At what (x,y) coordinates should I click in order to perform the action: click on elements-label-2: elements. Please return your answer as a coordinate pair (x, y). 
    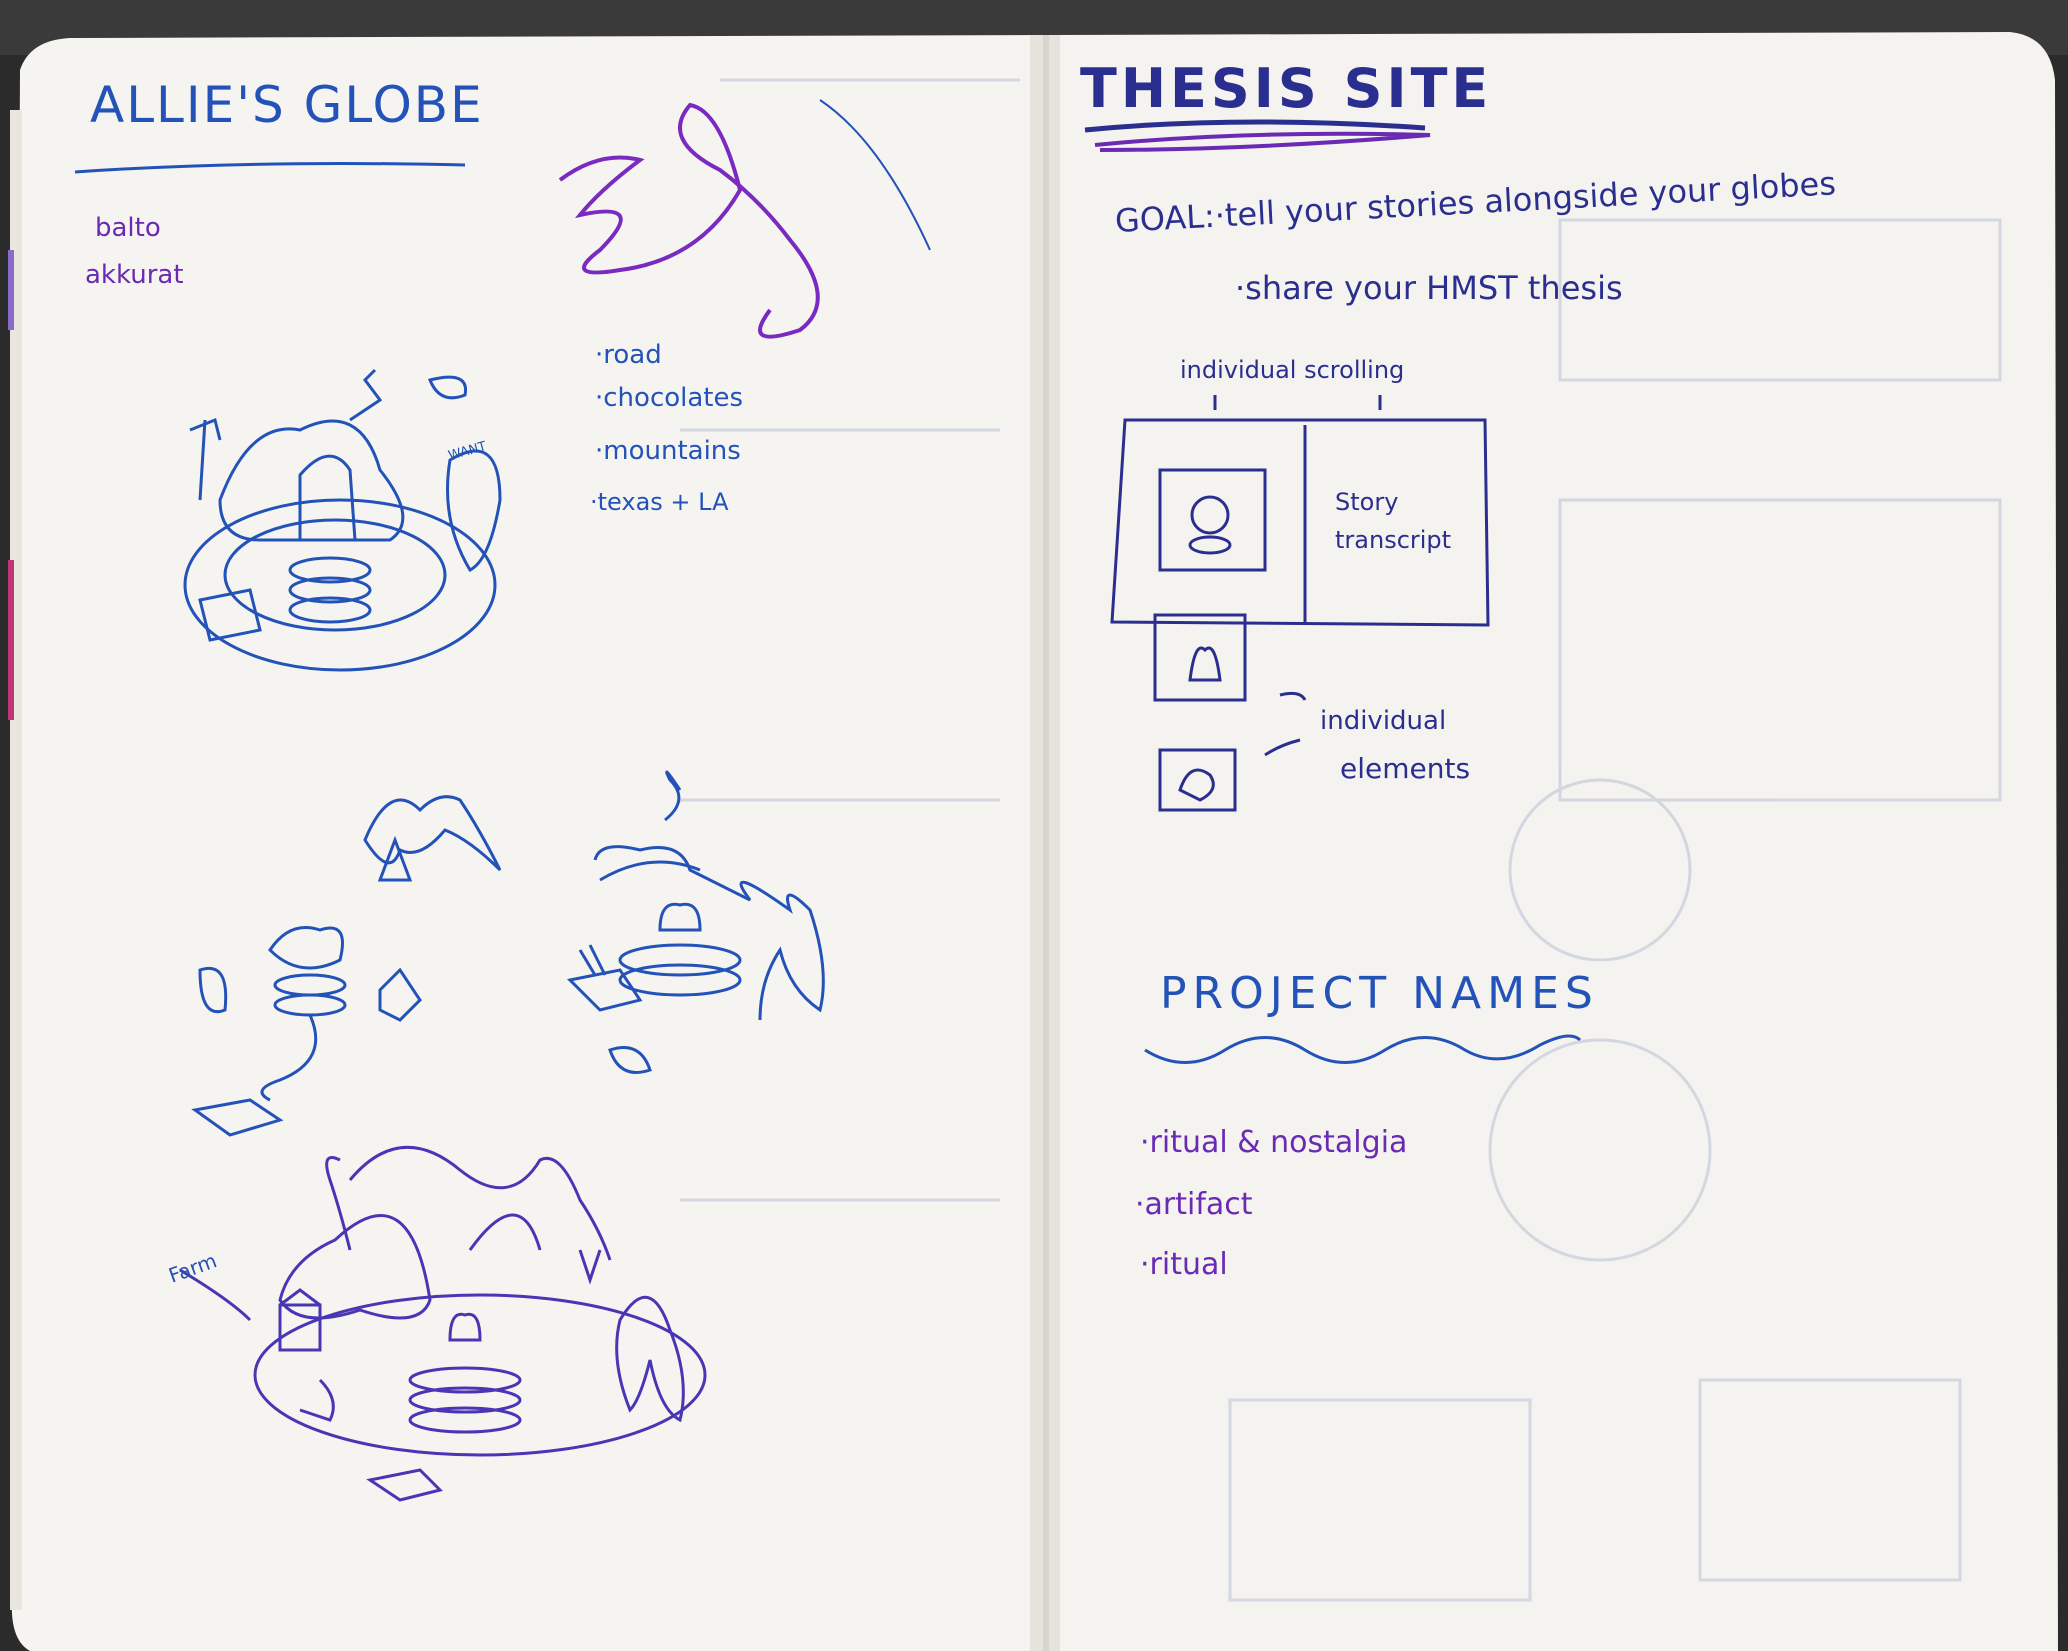
    Looking at the image, I should click on (1405, 768).